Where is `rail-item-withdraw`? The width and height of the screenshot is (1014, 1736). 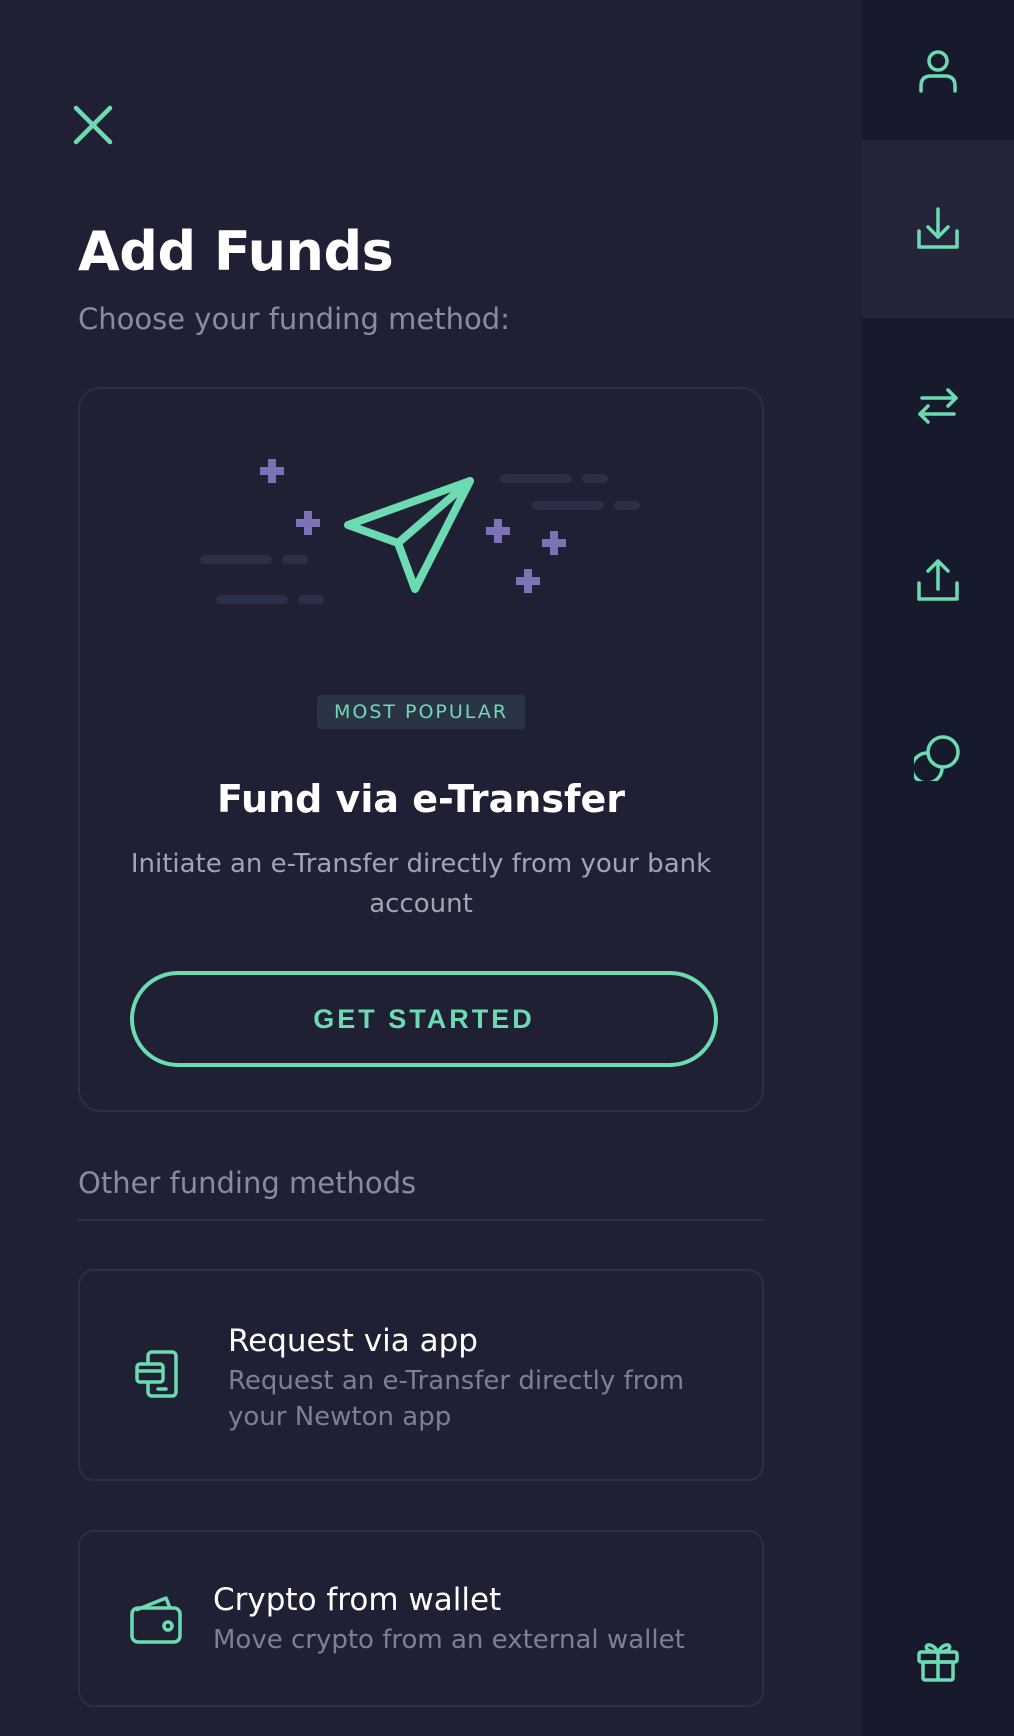 rail-item-withdraw is located at coordinates (938, 580).